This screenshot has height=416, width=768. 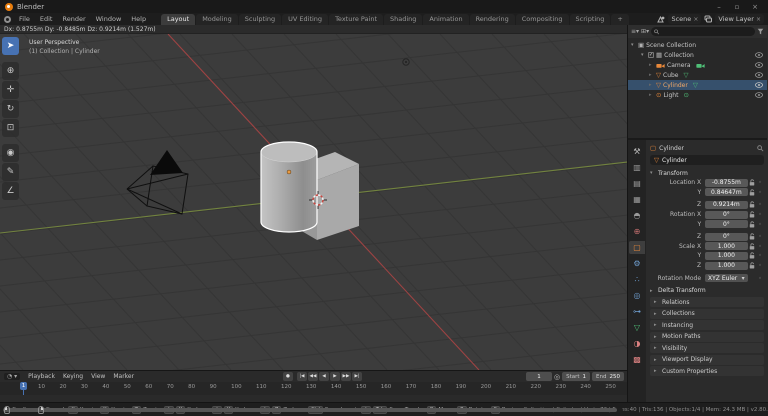 What do you see at coordinates (10, 109) in the screenshot?
I see `rotate-tool: ↻` at bounding box center [10, 109].